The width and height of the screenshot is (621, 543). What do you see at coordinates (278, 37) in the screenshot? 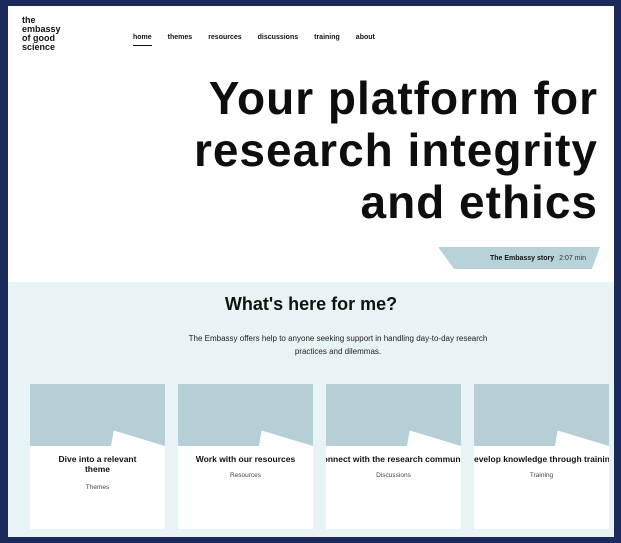
I see `nav-discussions: discussions` at bounding box center [278, 37].